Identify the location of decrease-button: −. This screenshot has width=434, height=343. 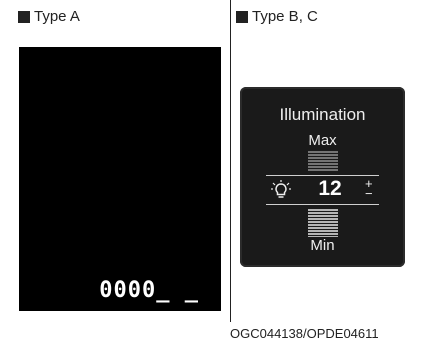
(369, 193).